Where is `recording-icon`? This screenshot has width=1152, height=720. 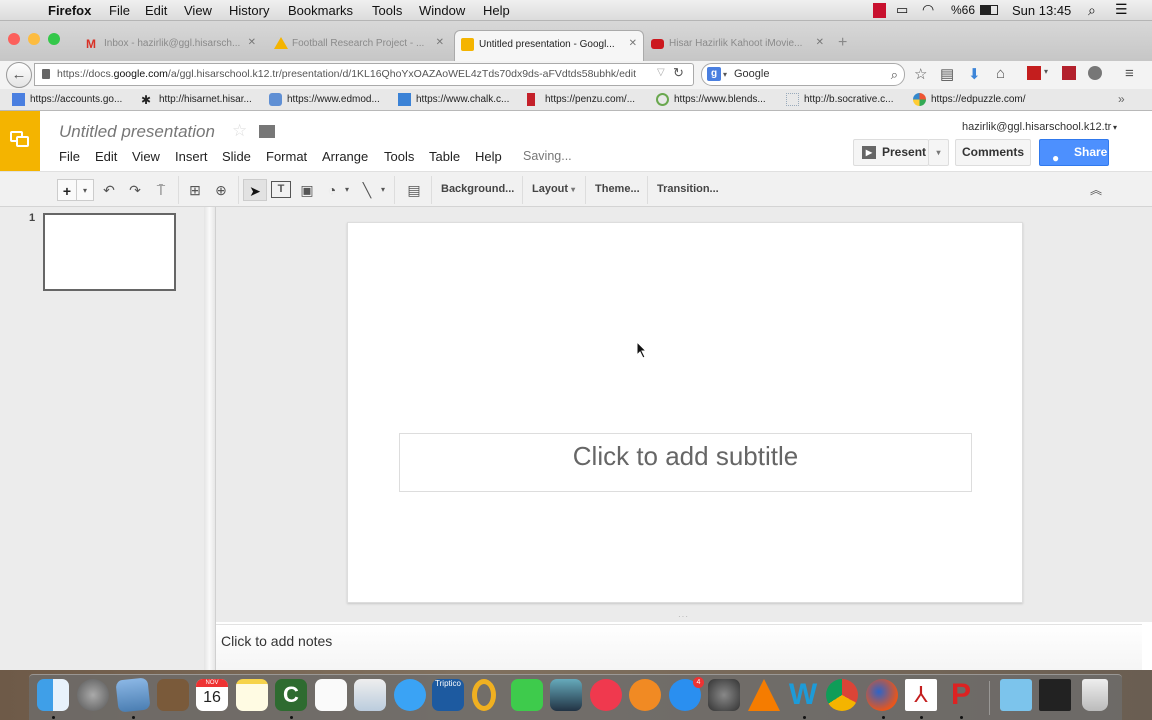
recording-icon is located at coordinates (879, 10).